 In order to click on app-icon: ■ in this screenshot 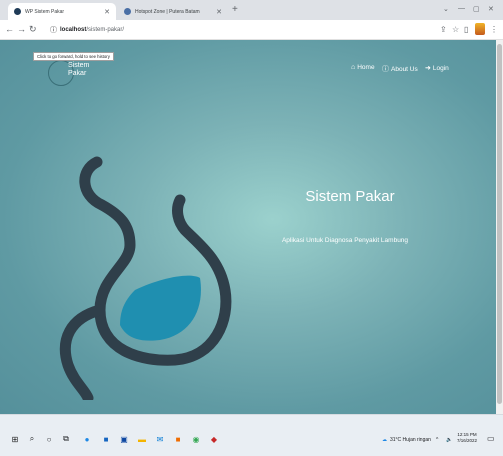, I will do `click(106, 439)`.